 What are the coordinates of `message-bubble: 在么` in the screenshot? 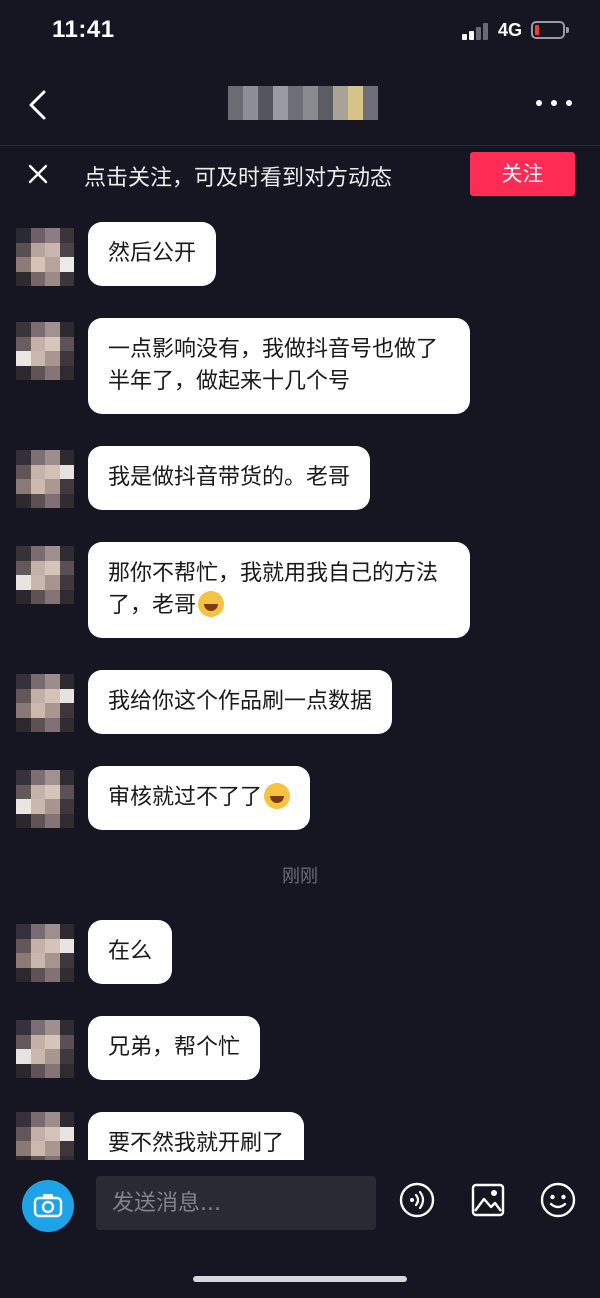 It's located at (130, 952).